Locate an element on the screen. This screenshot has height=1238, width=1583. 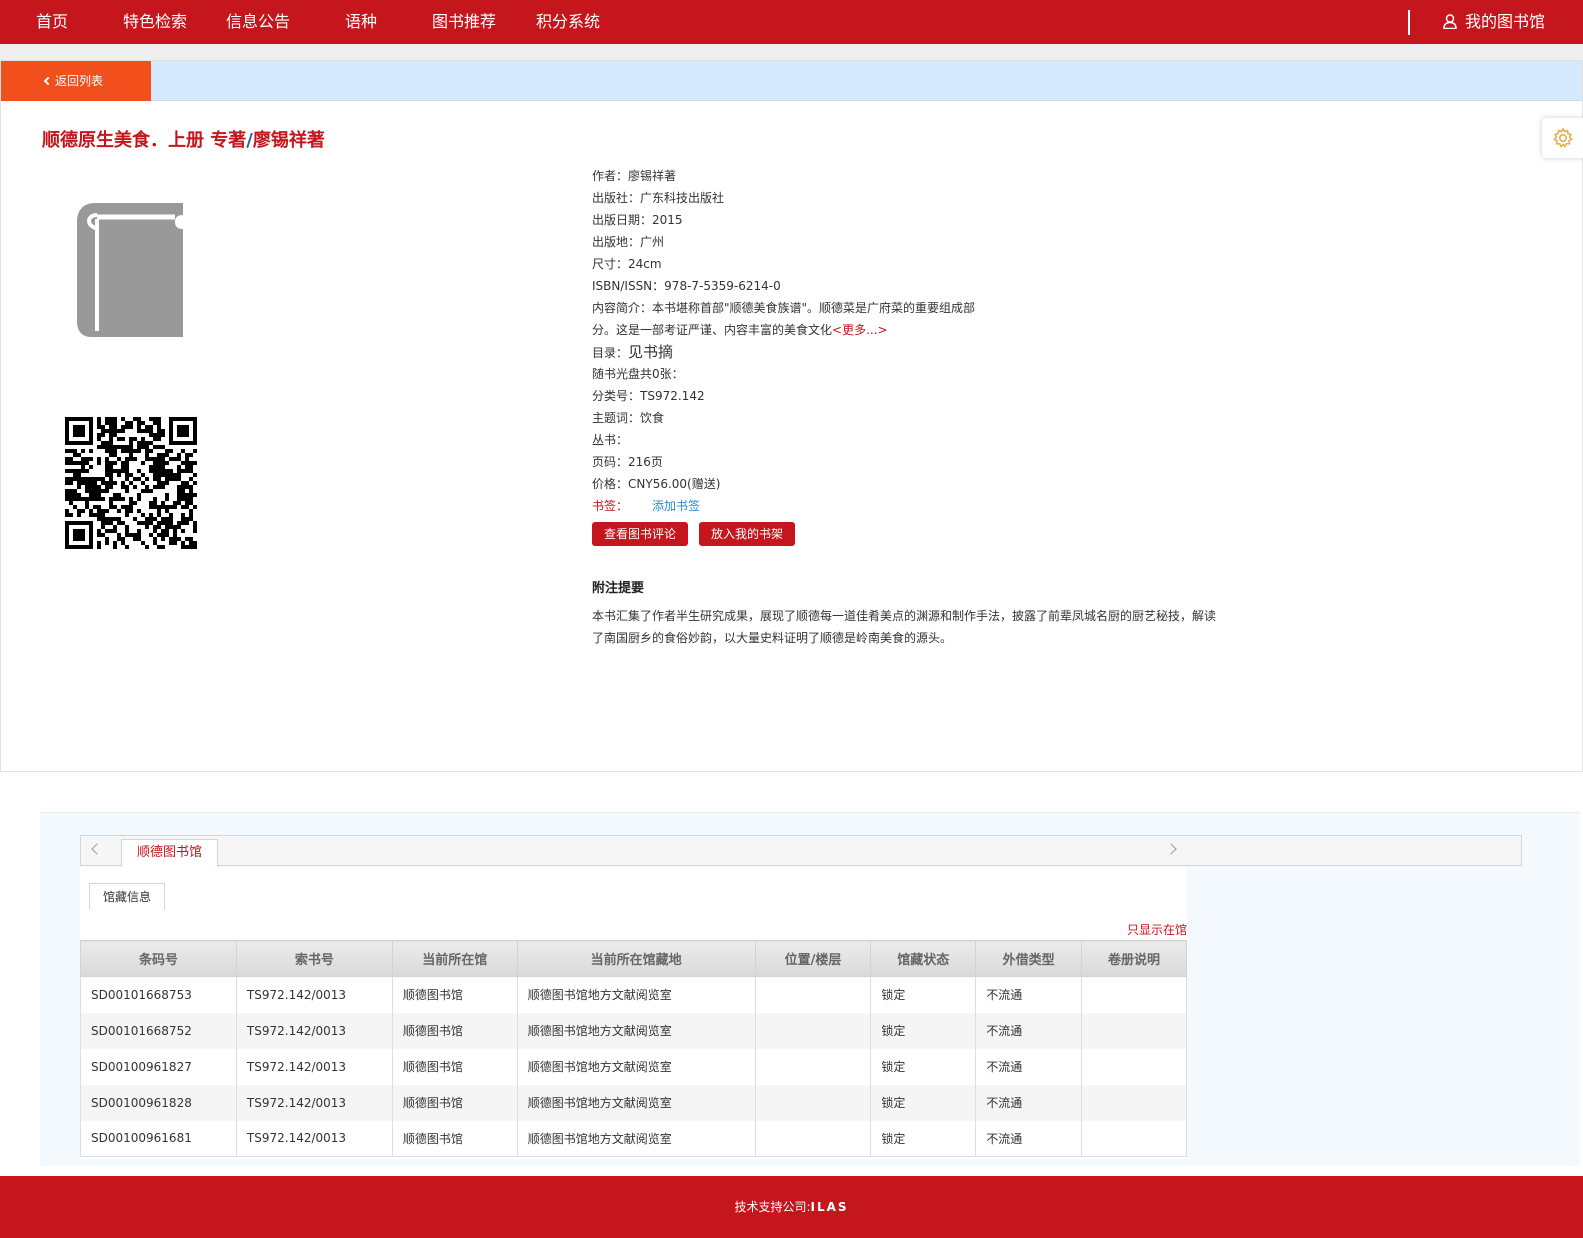
meta-author-label: 作者： is located at coordinates (610, 176).